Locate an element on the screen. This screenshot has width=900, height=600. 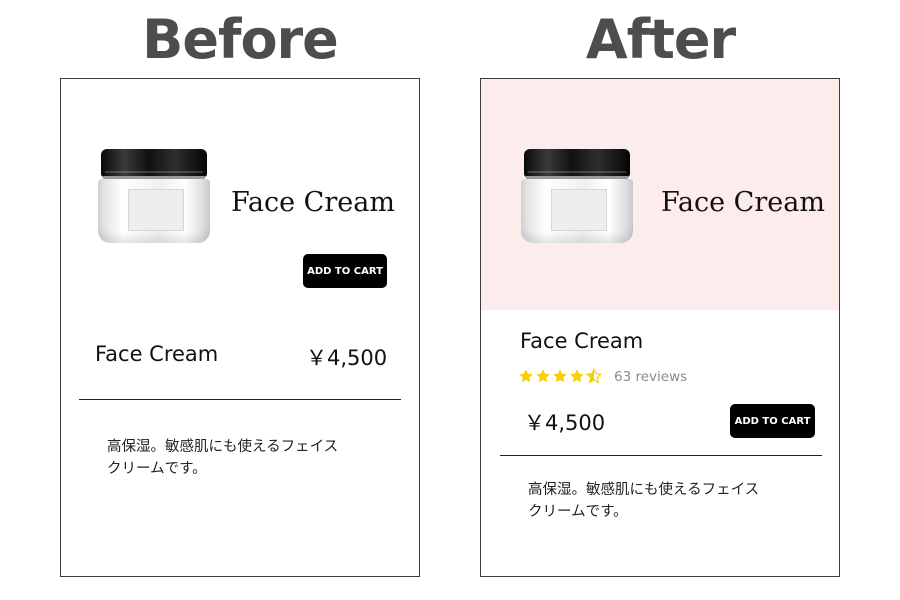
after-heading: After is located at coordinates (660, 39).